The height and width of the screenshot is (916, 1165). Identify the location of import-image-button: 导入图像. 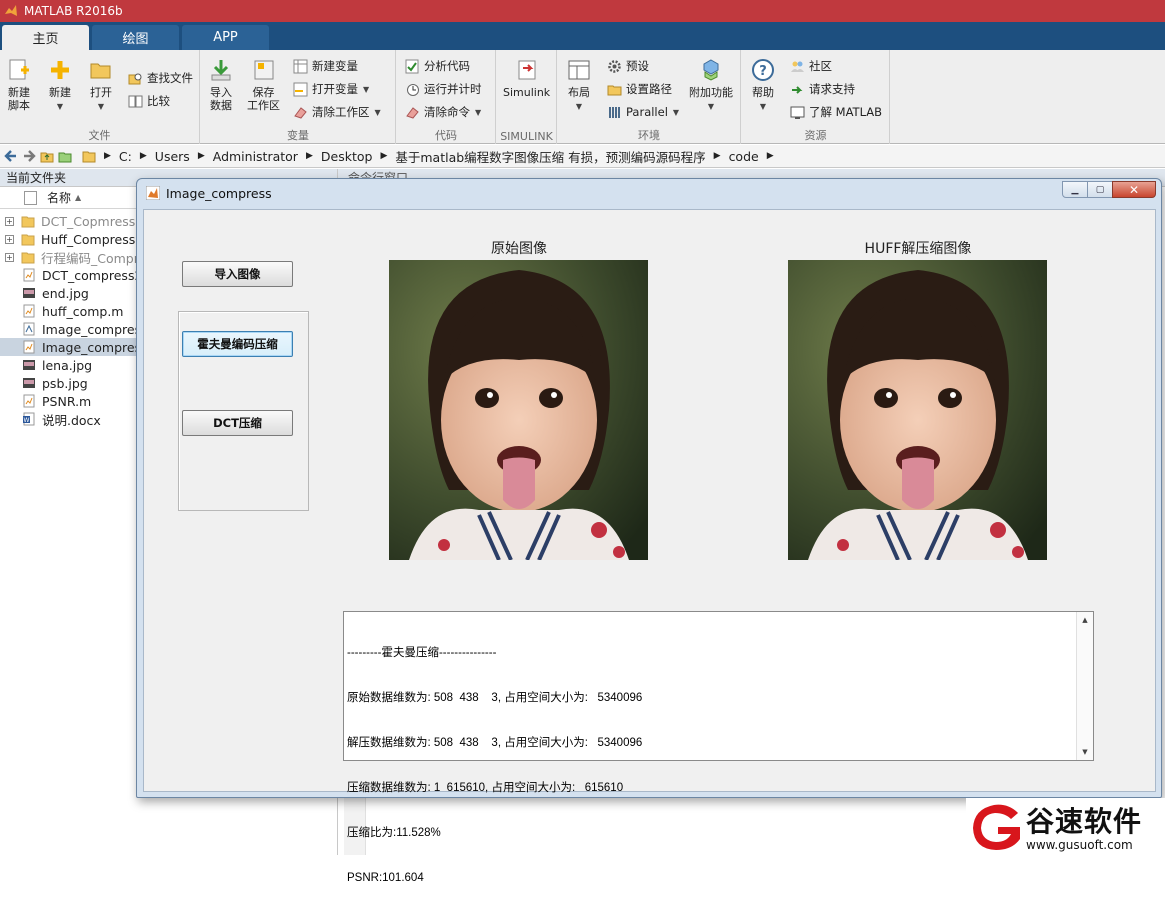
(237, 274).